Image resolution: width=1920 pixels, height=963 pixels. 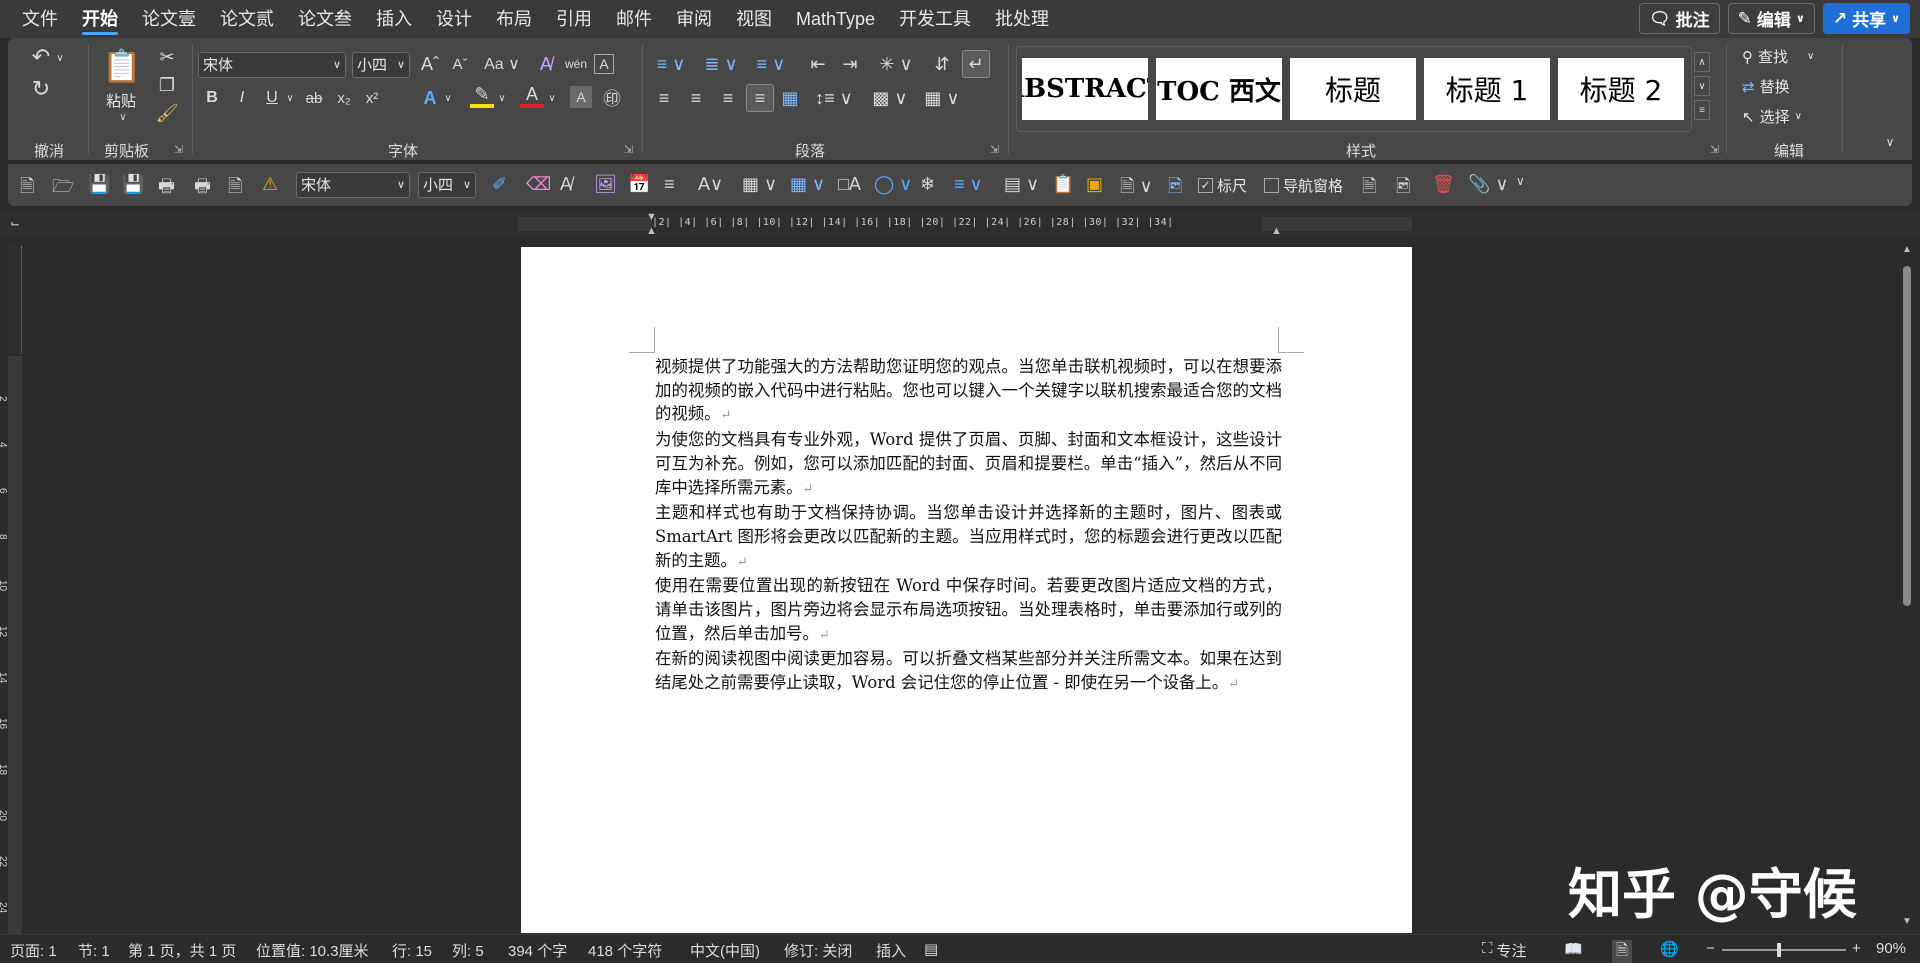 What do you see at coordinates (121, 100) in the screenshot?
I see `paste-label: 粘贴` at bounding box center [121, 100].